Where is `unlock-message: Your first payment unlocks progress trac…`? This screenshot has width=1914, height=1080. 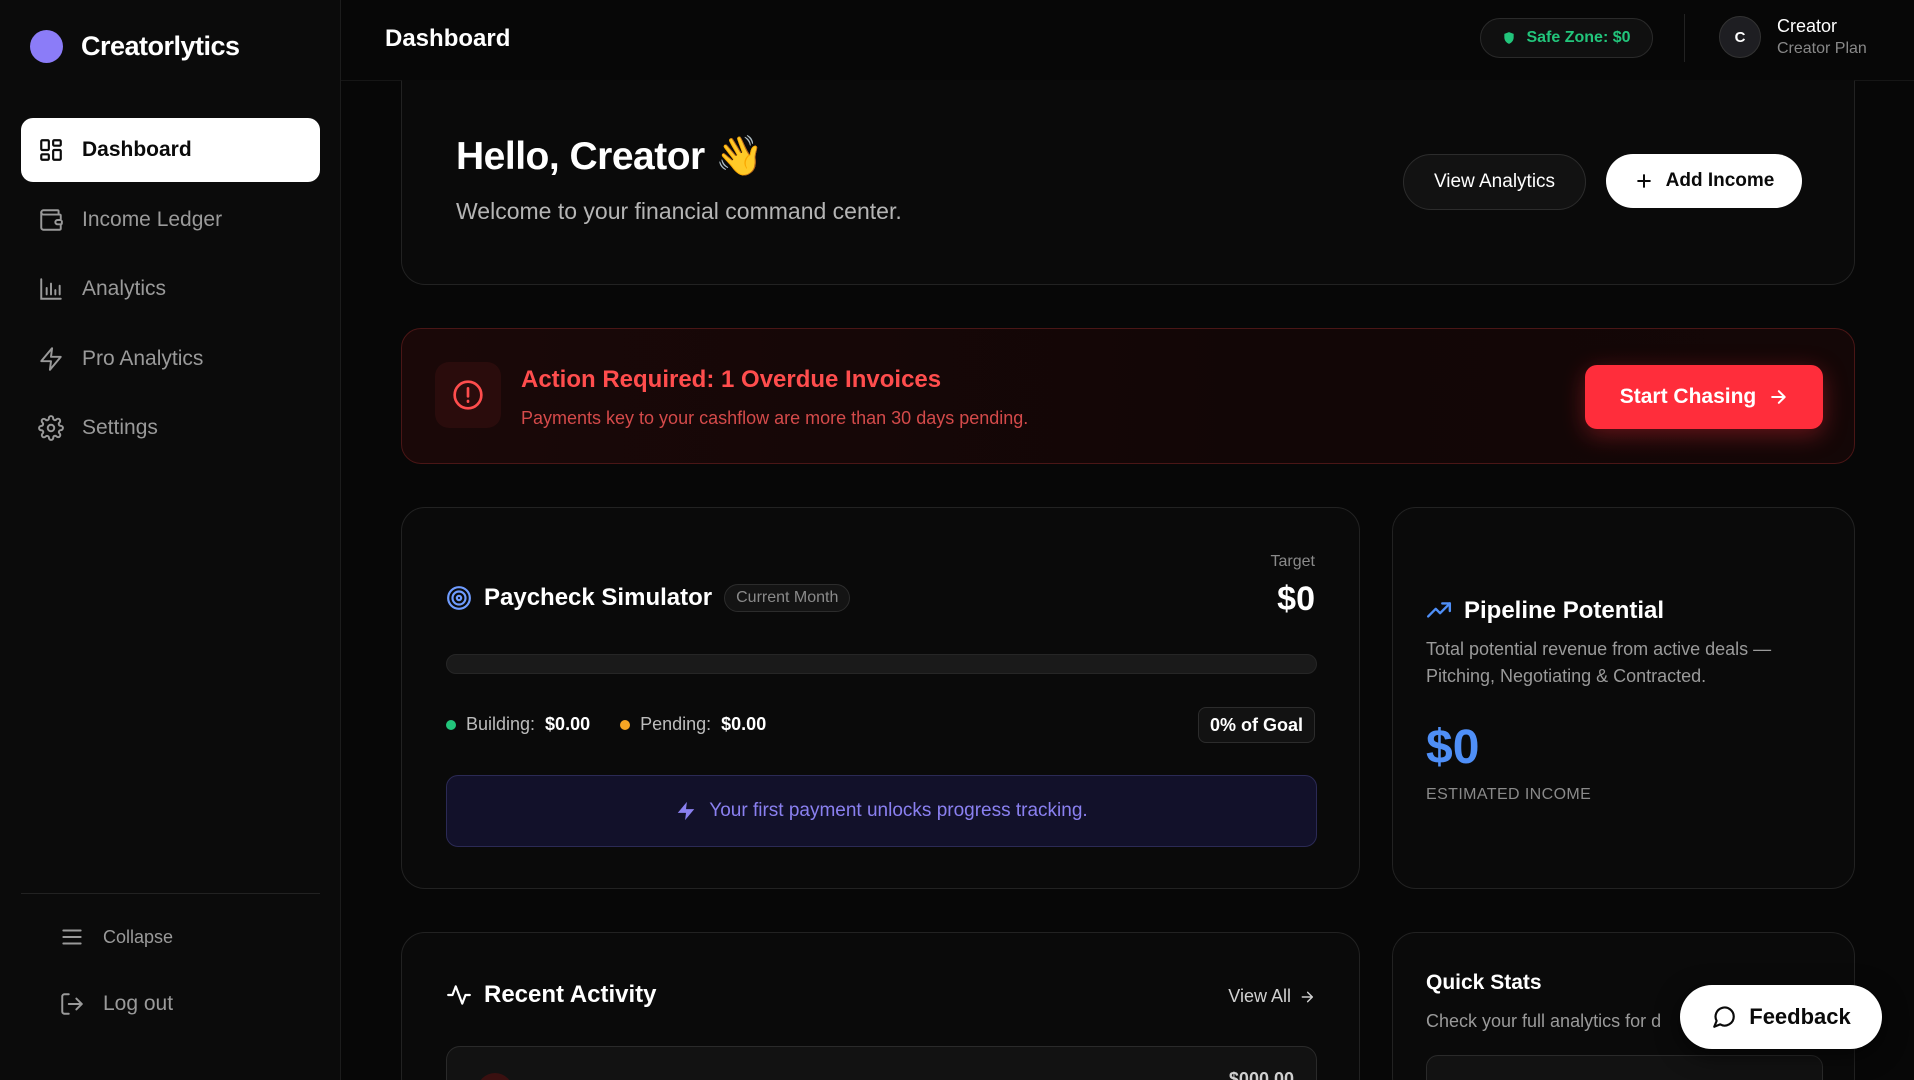
unlock-message: Your first payment unlocks progress trac… is located at coordinates (881, 811).